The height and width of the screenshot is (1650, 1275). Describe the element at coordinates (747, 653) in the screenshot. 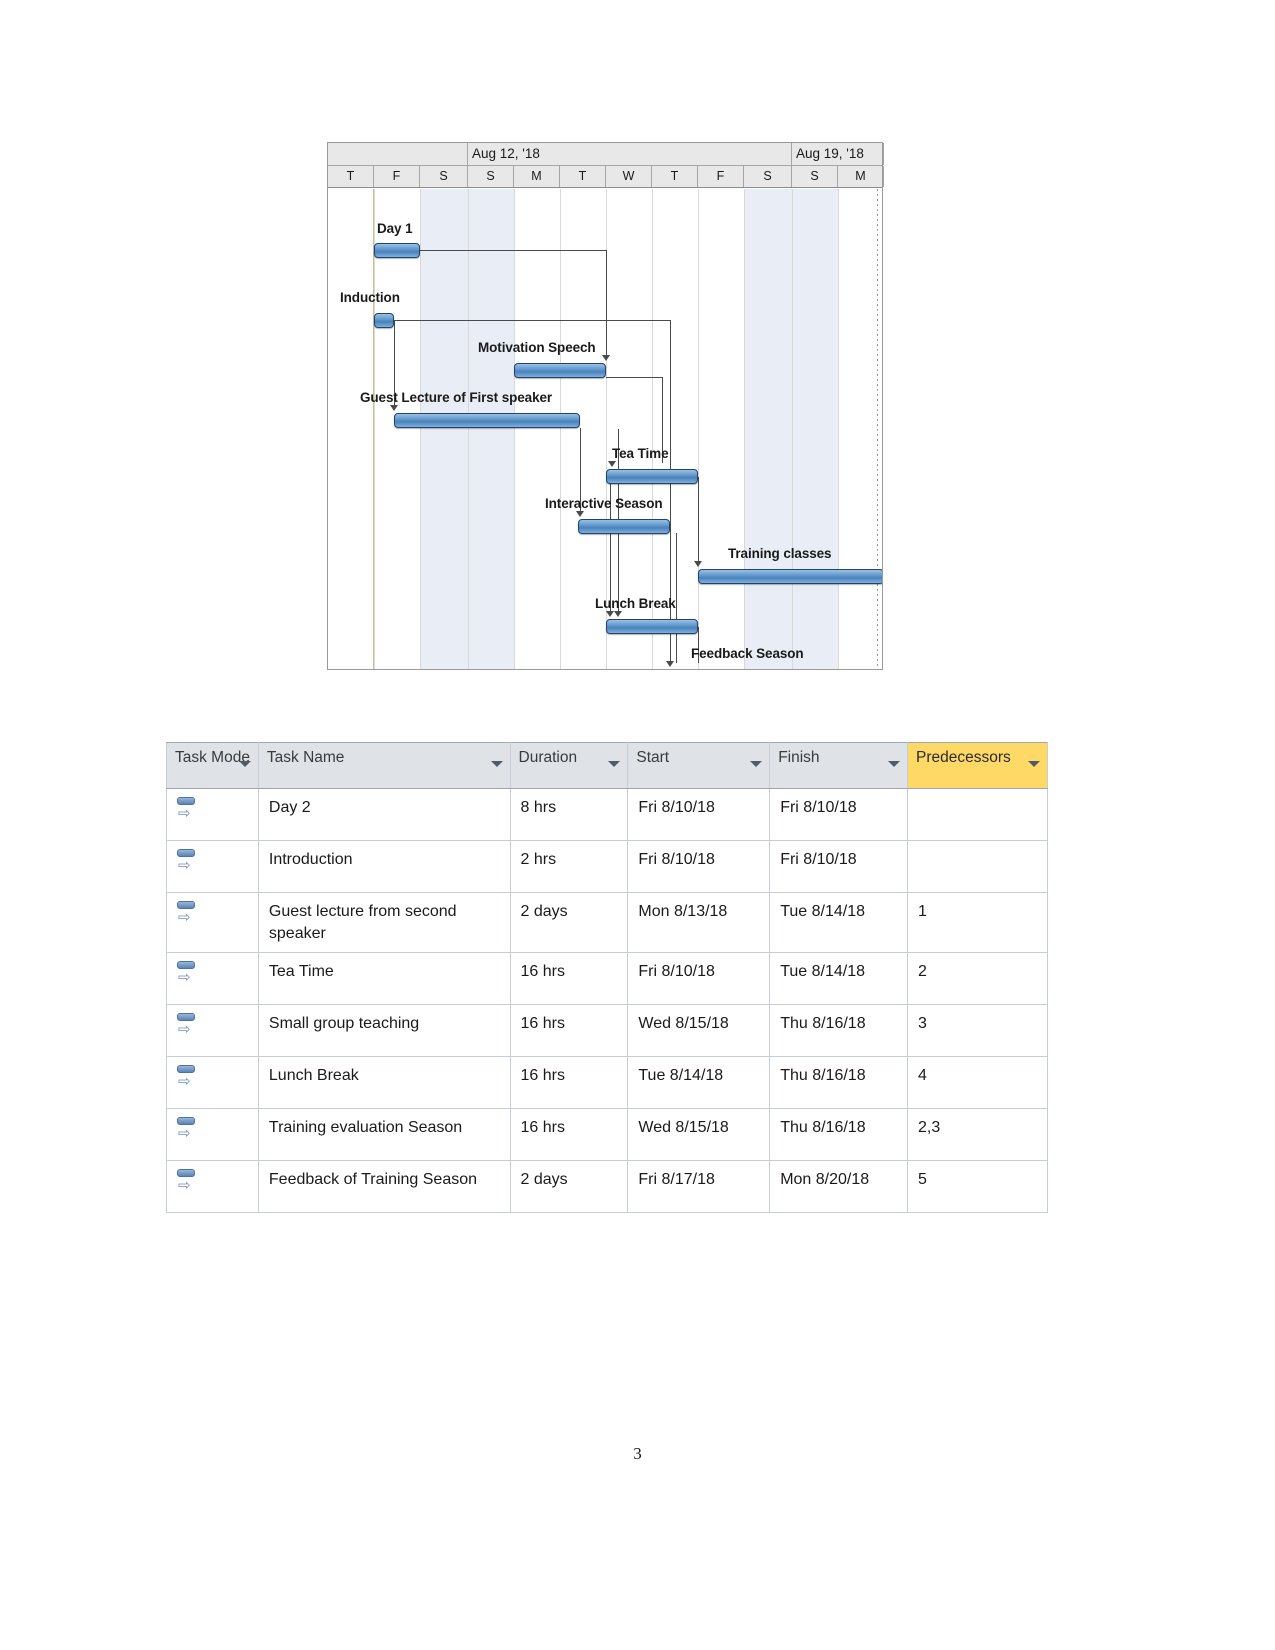

I see `gantt-bar-label: Feedback Season` at that location.